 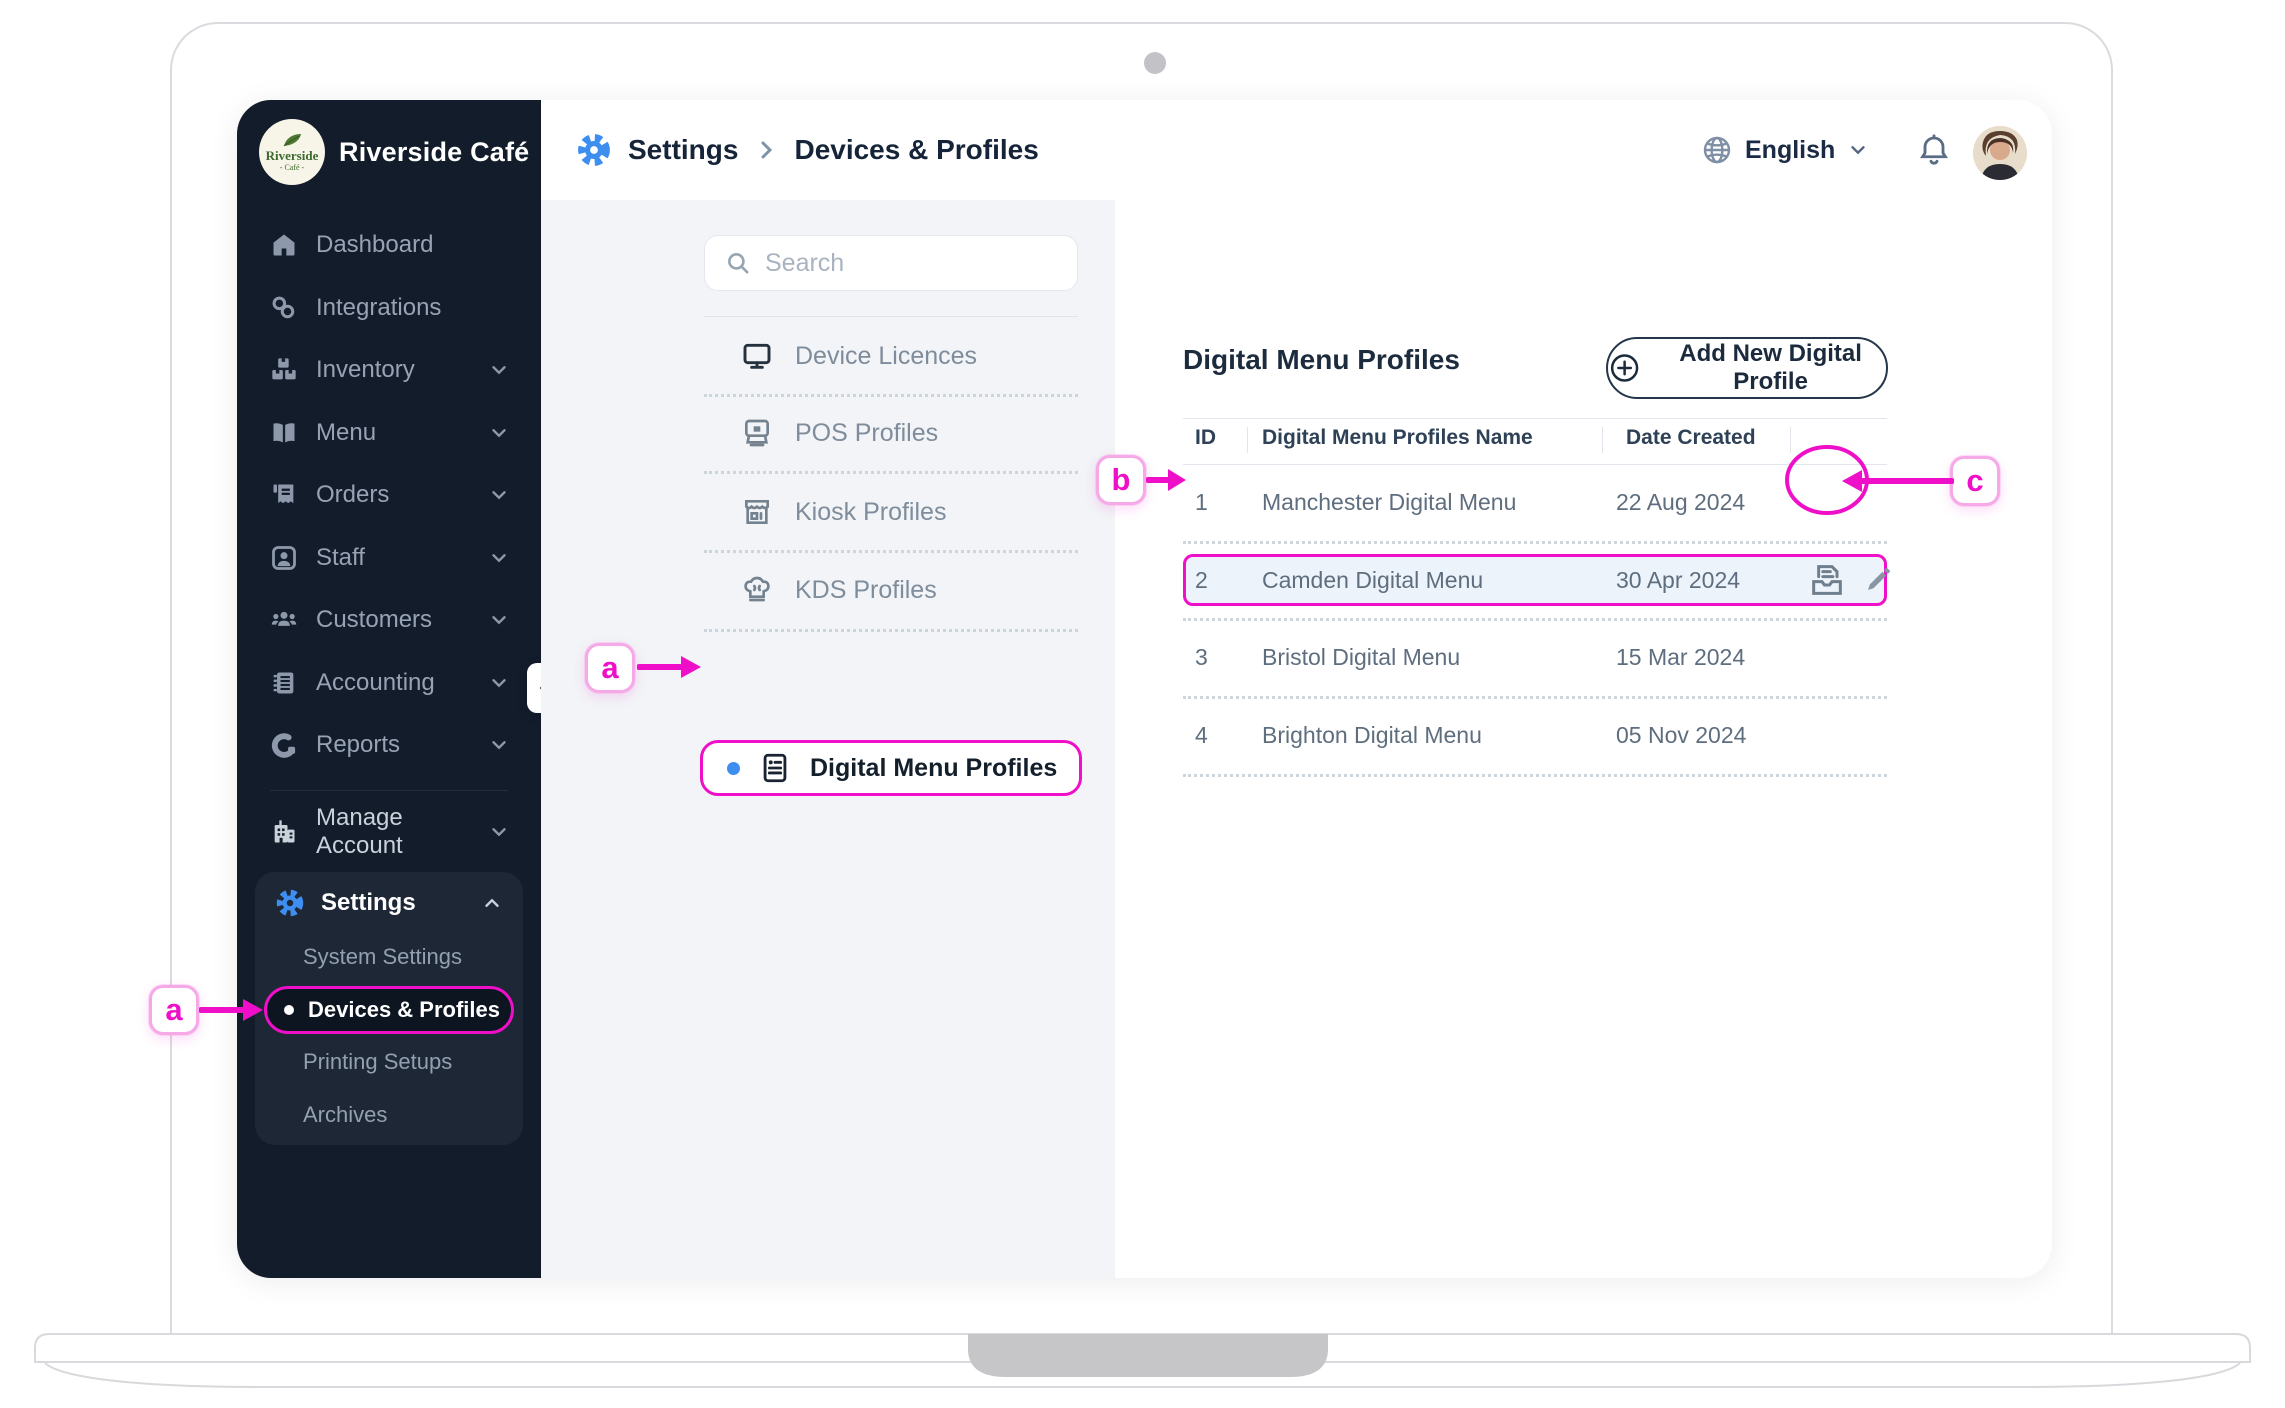 I want to click on breadcrumb-current: Devices & Profiles, so click(x=916, y=149).